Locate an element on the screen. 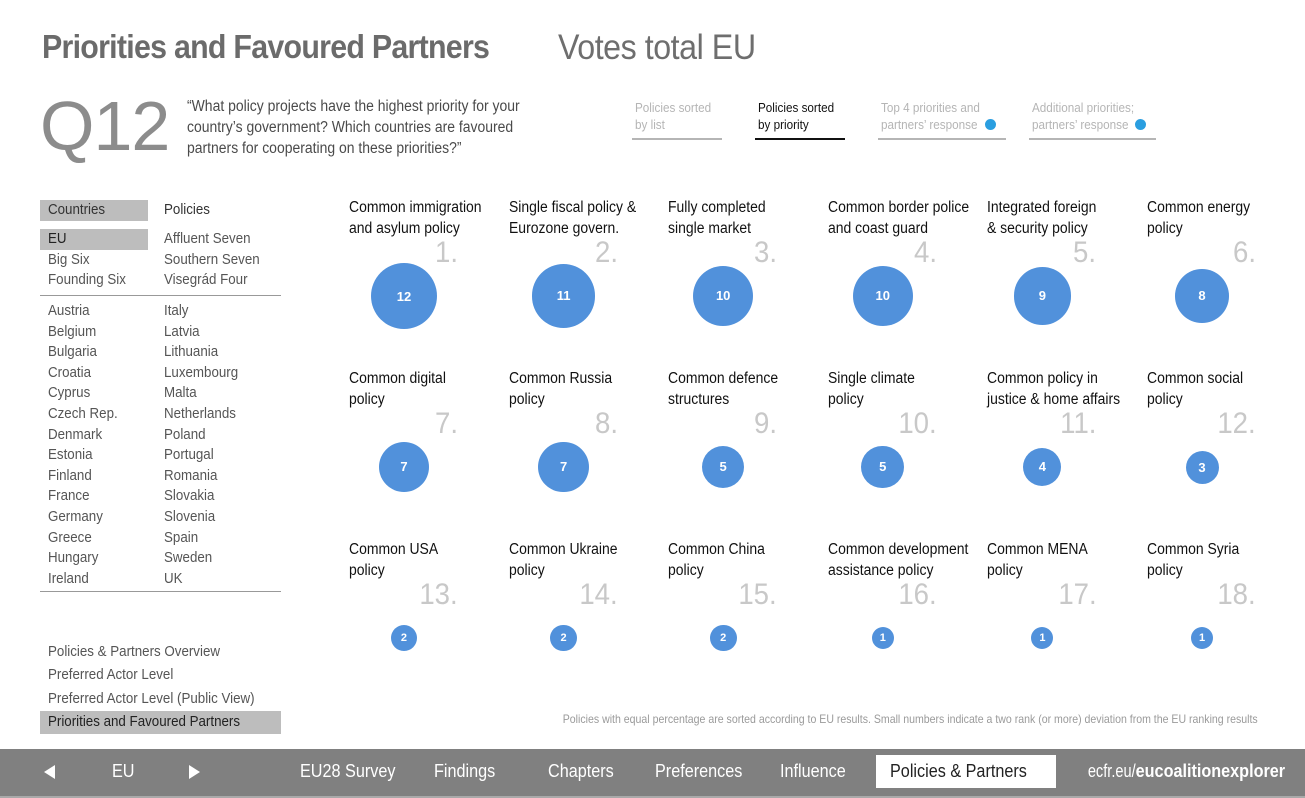 The height and width of the screenshot is (798, 1305). vote-bubble: 4 is located at coordinates (1042, 467).